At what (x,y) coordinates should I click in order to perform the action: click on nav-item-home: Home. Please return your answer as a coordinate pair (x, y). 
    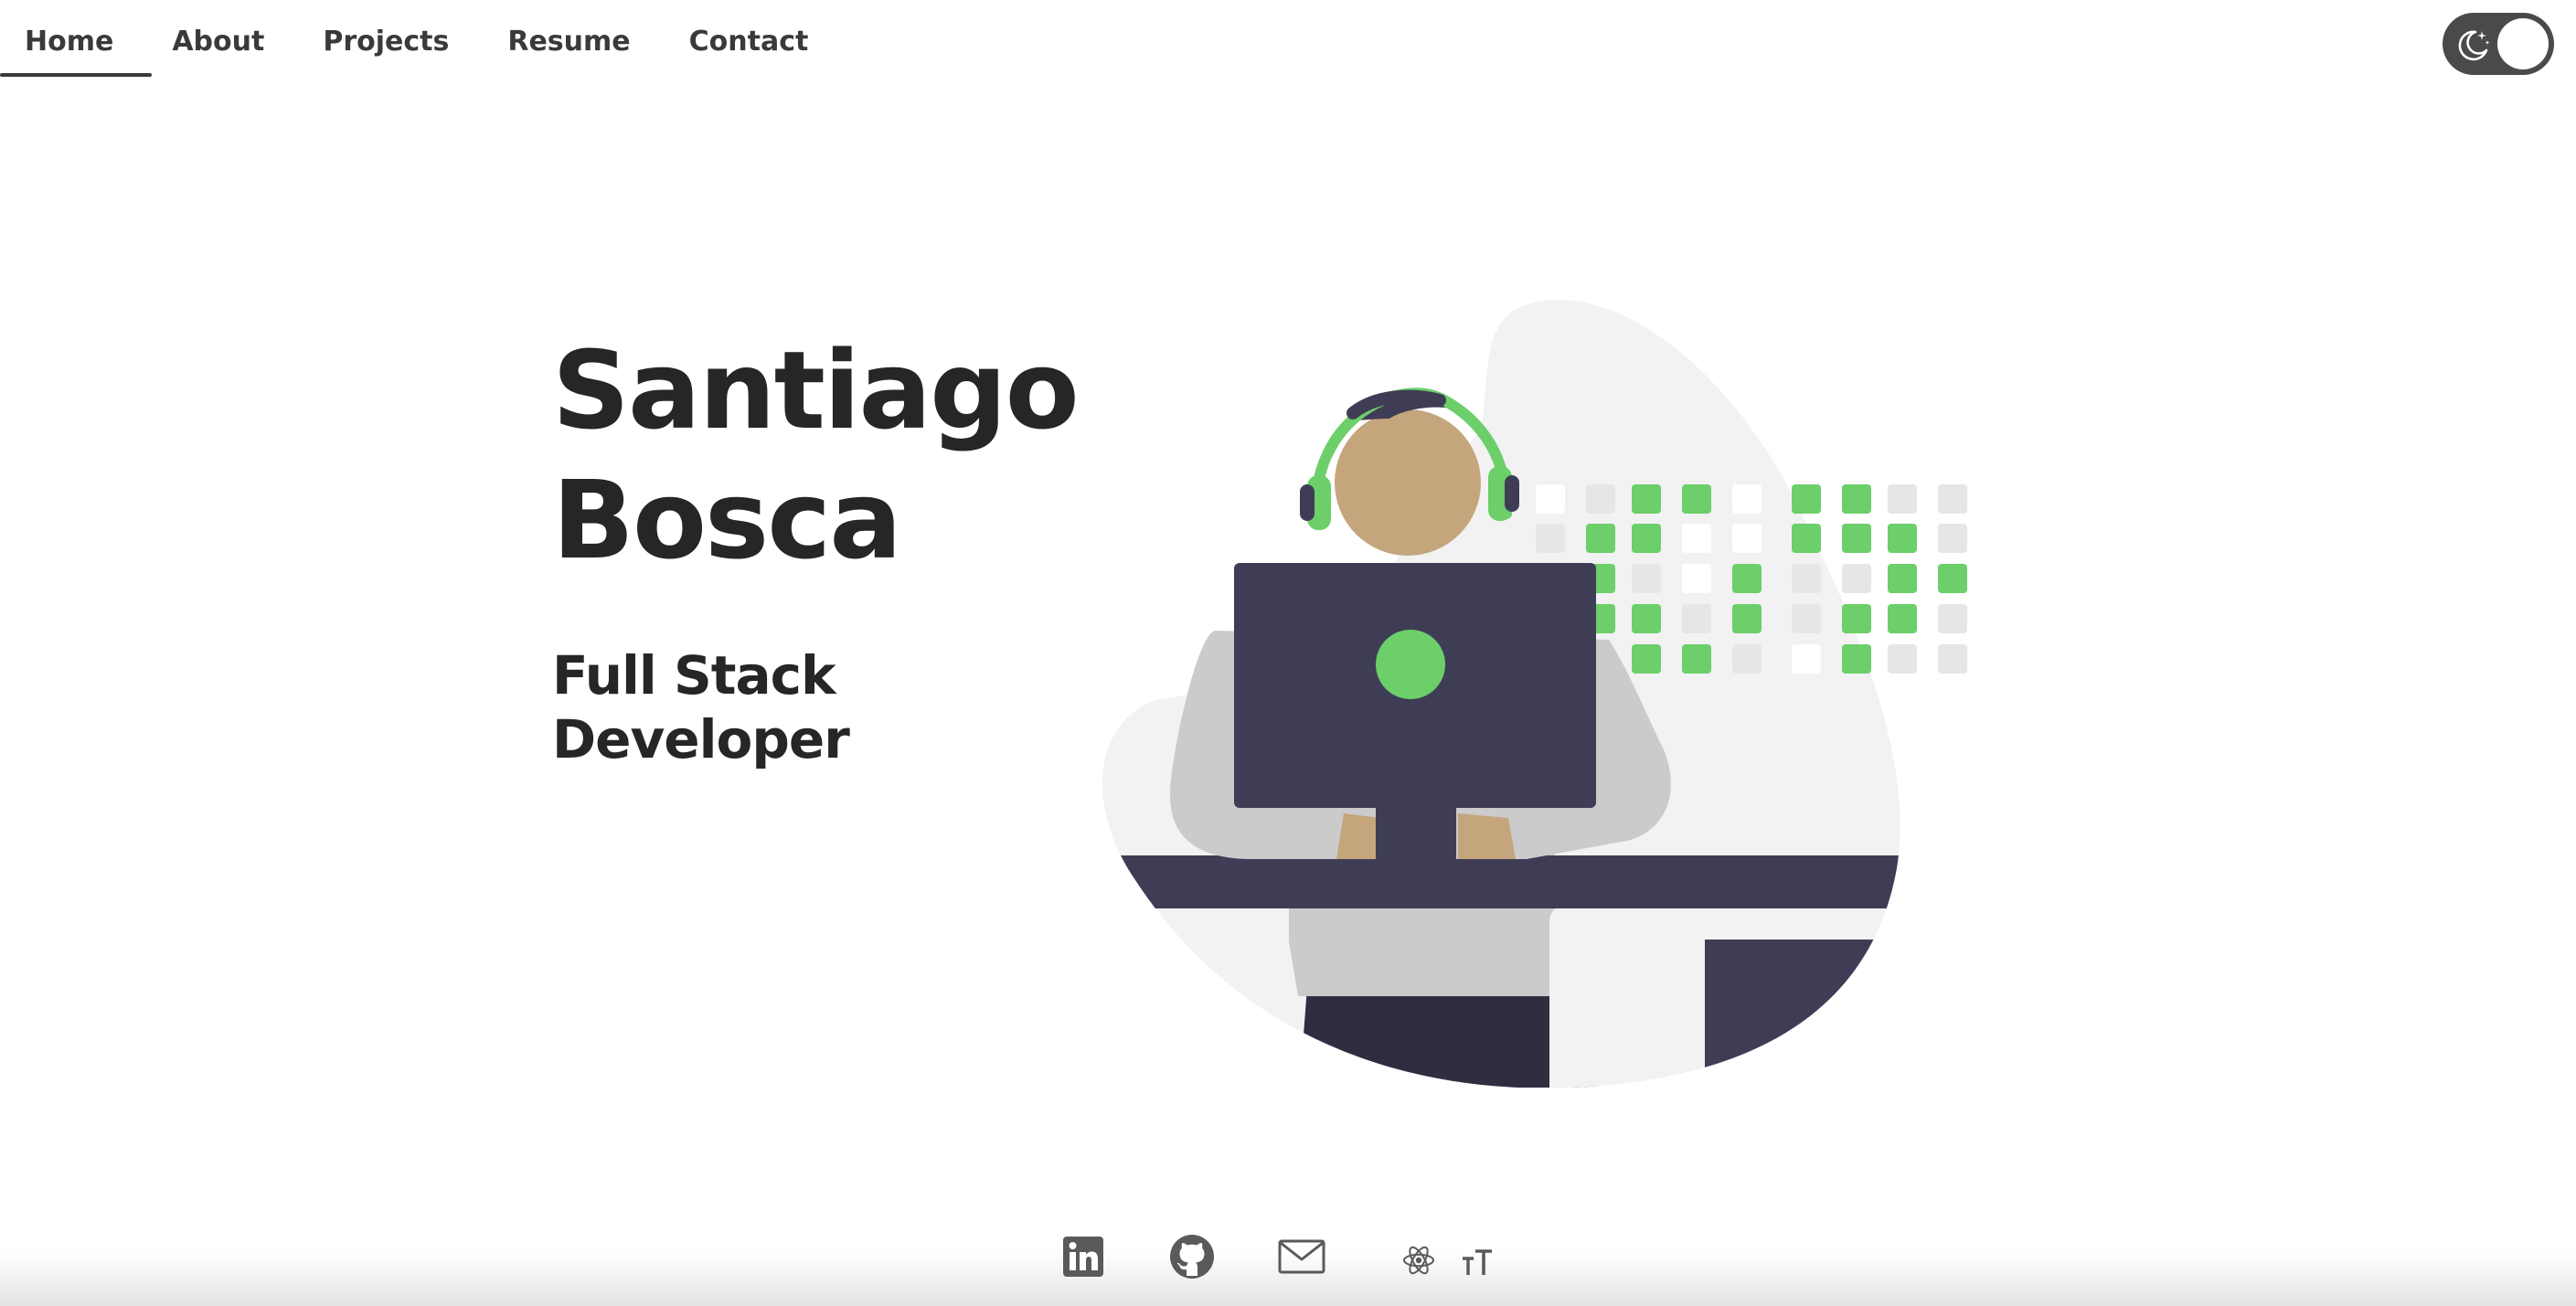
    Looking at the image, I should click on (76, 41).